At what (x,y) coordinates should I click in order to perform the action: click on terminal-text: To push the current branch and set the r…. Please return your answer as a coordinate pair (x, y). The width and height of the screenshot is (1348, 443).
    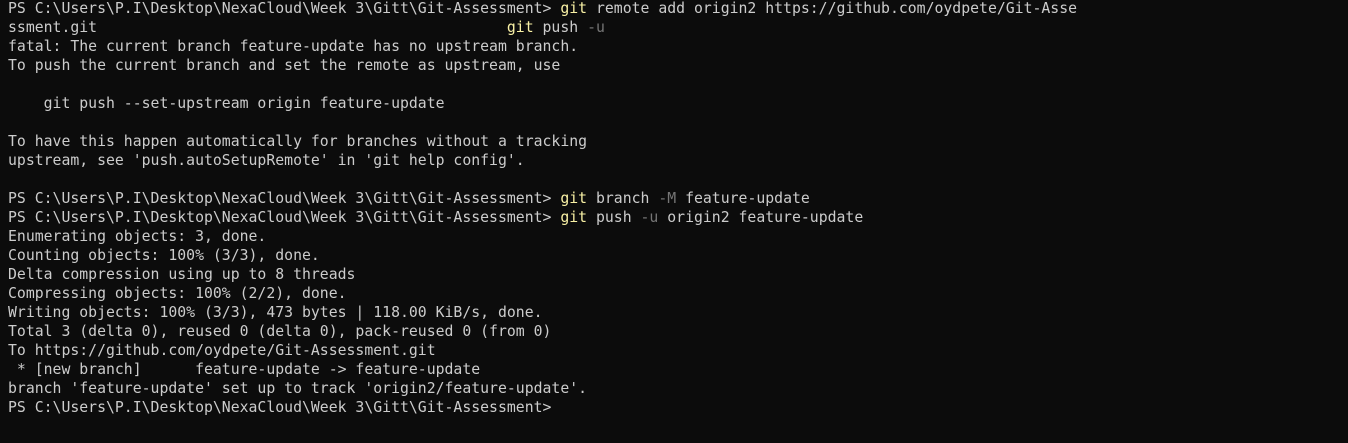
    Looking at the image, I should click on (284, 65).